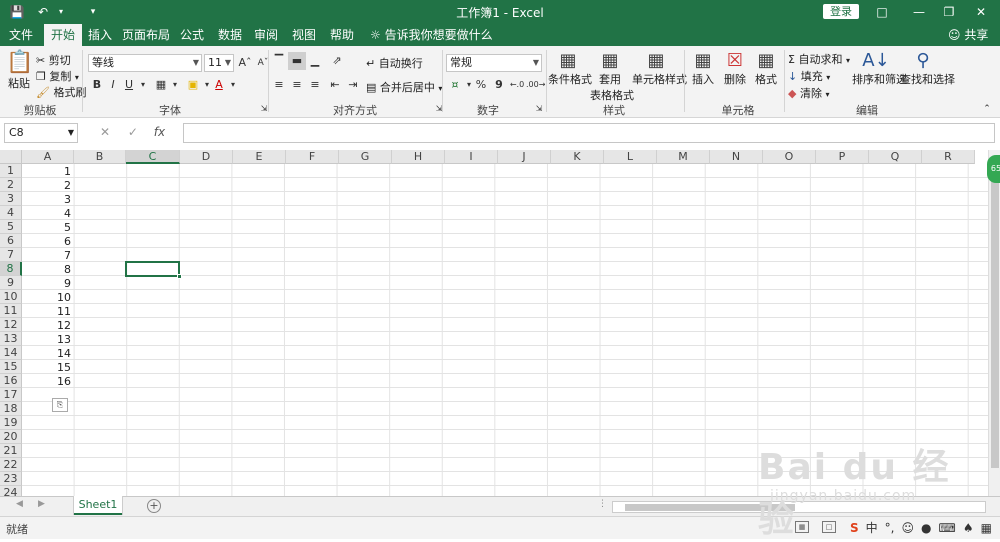 This screenshot has height=542, width=1000. I want to click on row-header-5: 5, so click(11, 227).